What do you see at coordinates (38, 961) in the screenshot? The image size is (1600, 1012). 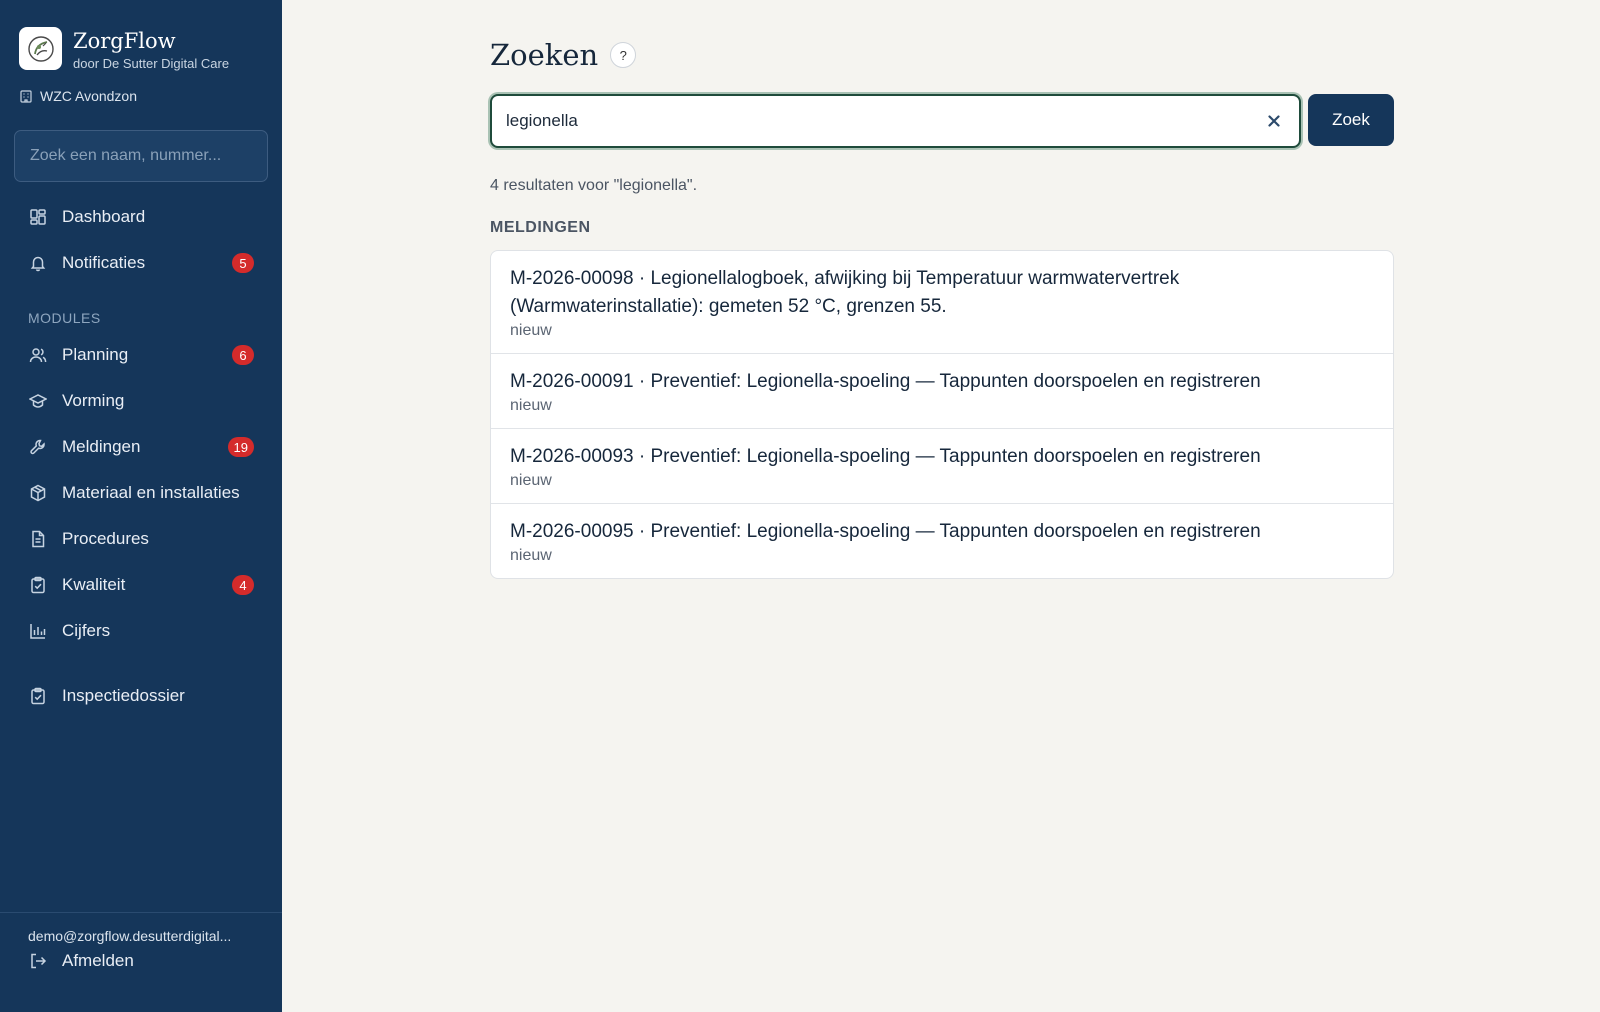 I see `logout-icon` at bounding box center [38, 961].